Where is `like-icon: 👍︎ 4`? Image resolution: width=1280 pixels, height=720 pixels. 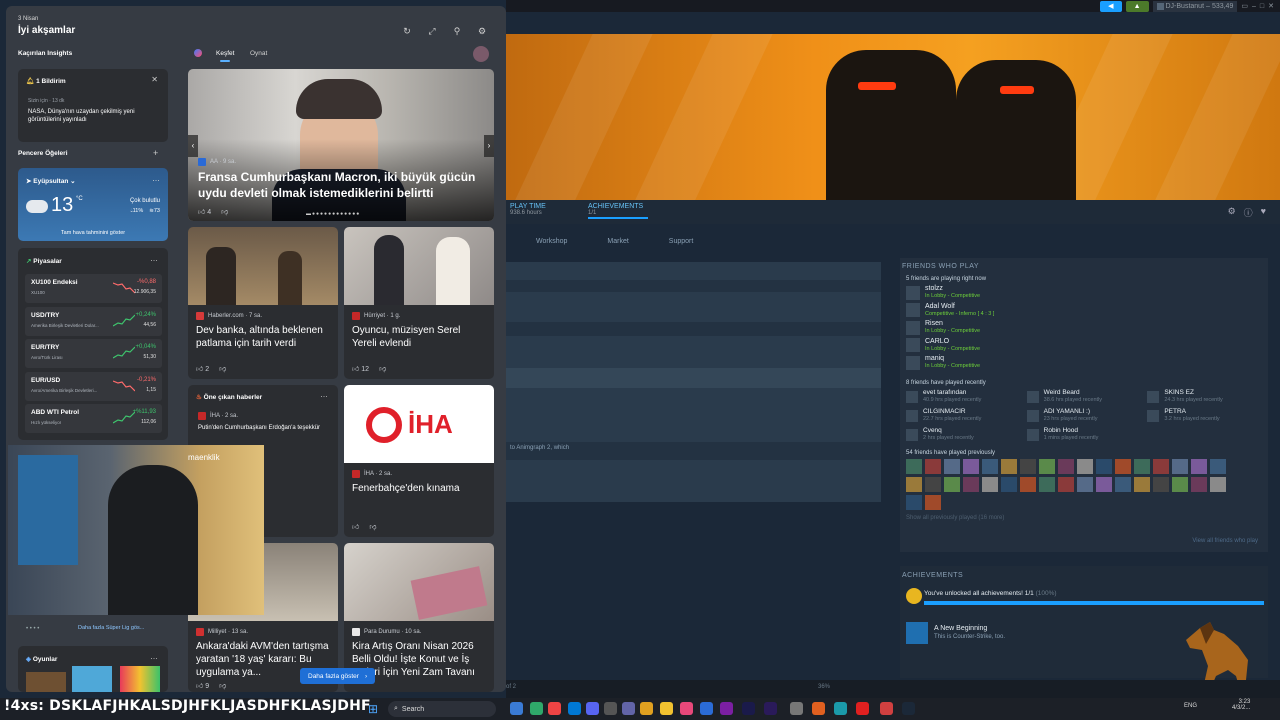
like-icon: 👍︎ 4 is located at coordinates (204, 211).